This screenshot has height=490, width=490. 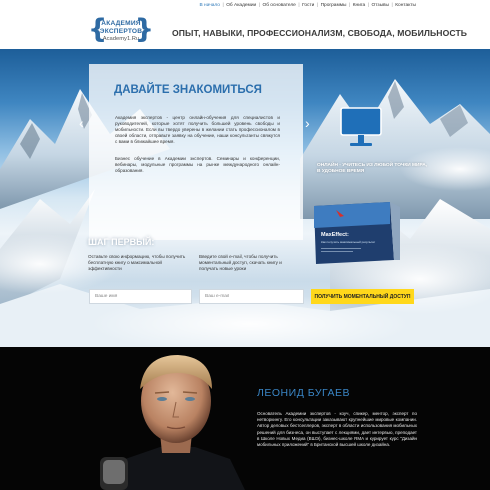 I want to click on get-access-button: ПОЛУЧИТЬ МОМЕНТАЛЬНЫЙ ДОСТУП, so click(x=362, y=296).